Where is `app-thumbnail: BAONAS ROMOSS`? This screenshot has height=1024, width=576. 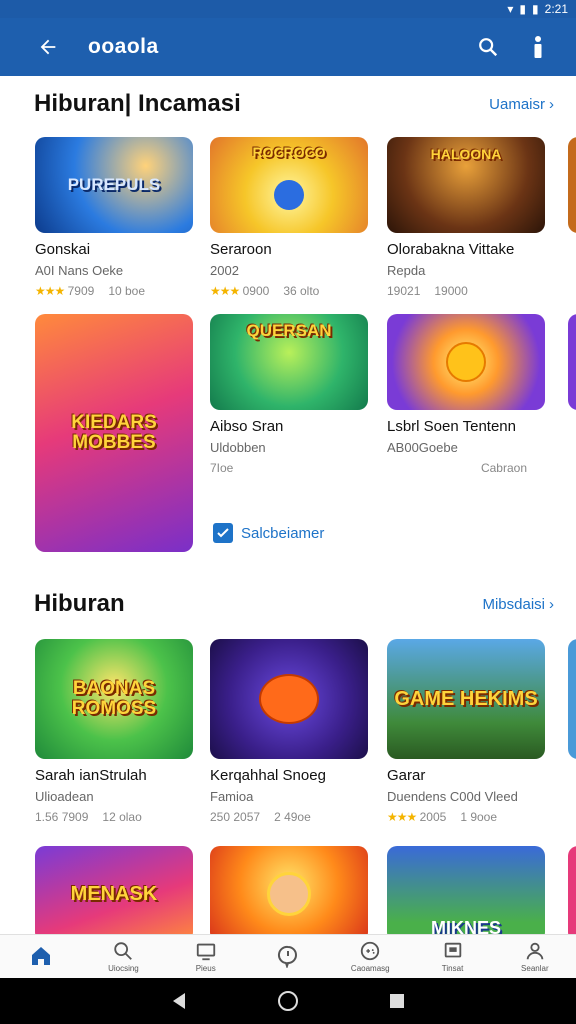 app-thumbnail: BAONAS ROMOSS is located at coordinates (114, 699).